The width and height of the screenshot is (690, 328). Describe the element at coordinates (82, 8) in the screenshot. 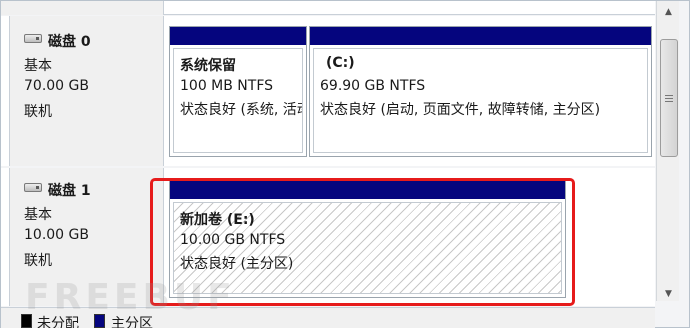

I see `previous-row-info-edge` at that location.